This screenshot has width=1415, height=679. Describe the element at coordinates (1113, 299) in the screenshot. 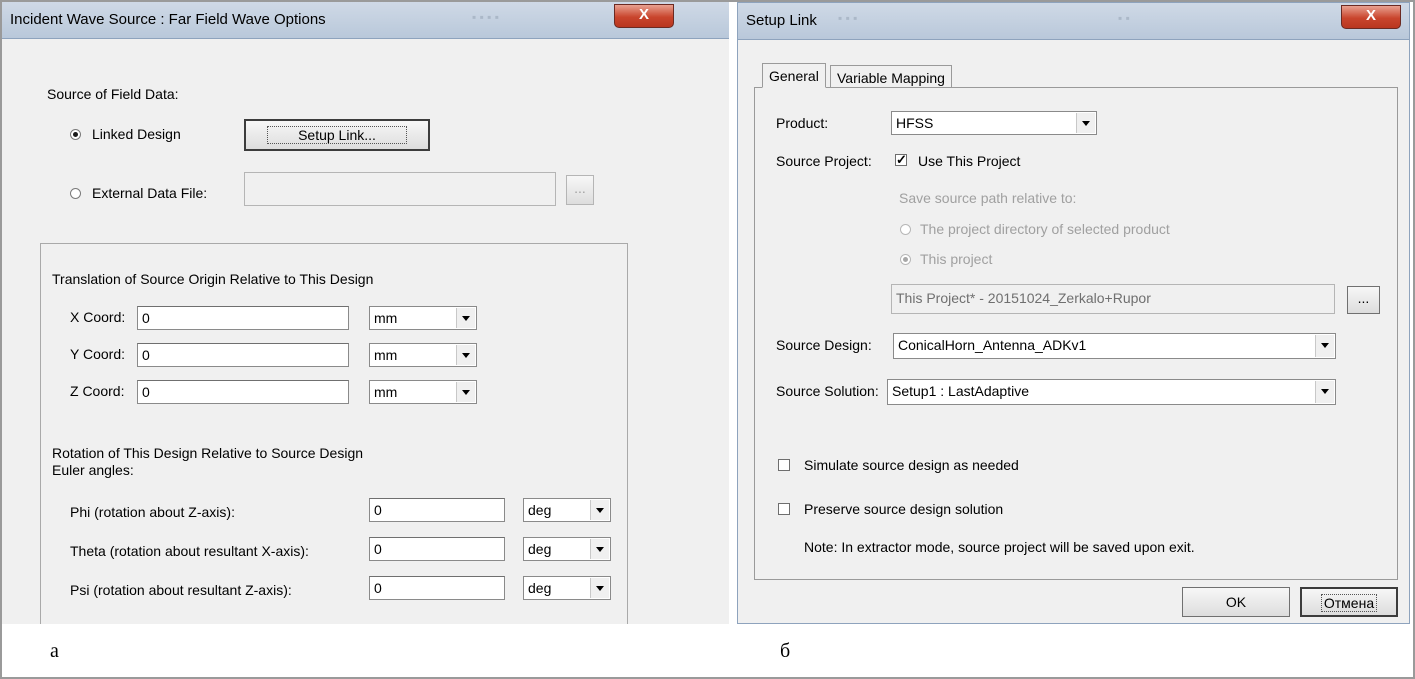

I see `project-path-input: This Project* - 20151024_Zerkalo+Rupor` at that location.